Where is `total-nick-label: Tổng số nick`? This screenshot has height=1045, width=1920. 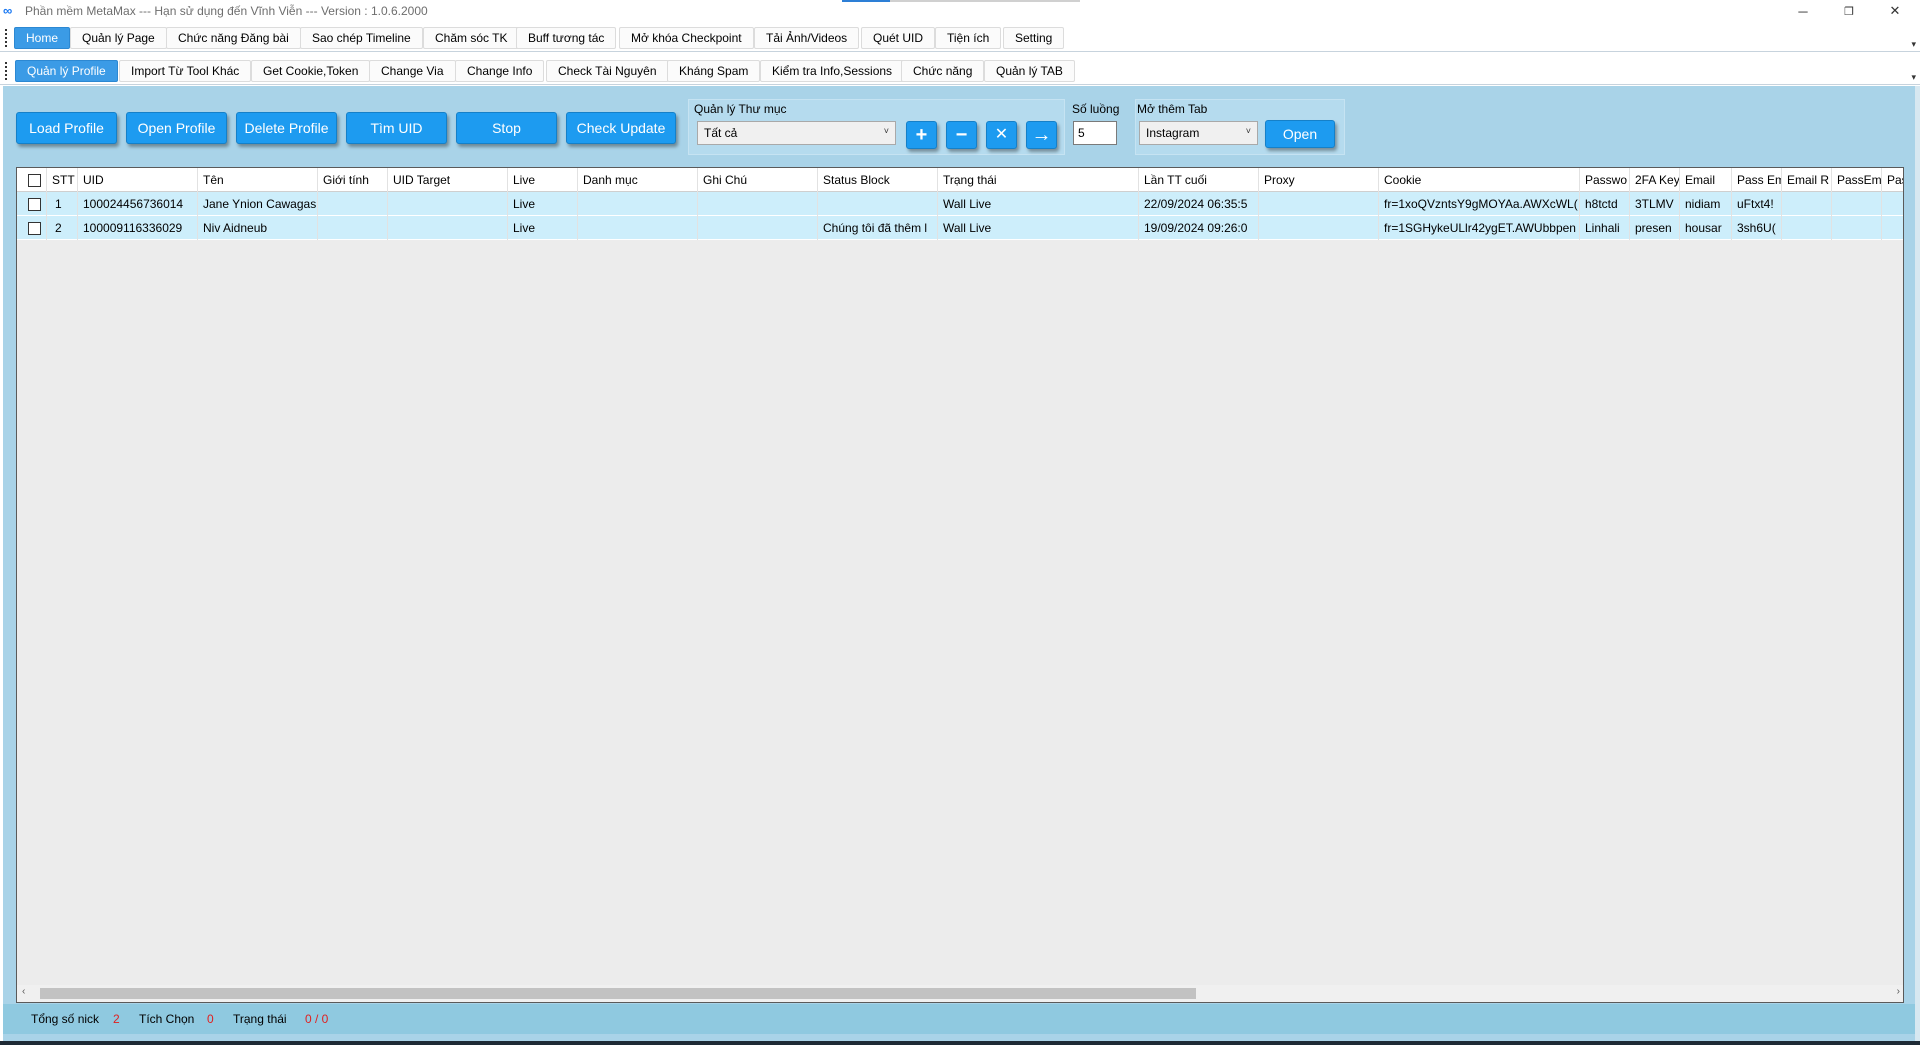
total-nick-label: Tổng số nick is located at coordinates (65, 1019).